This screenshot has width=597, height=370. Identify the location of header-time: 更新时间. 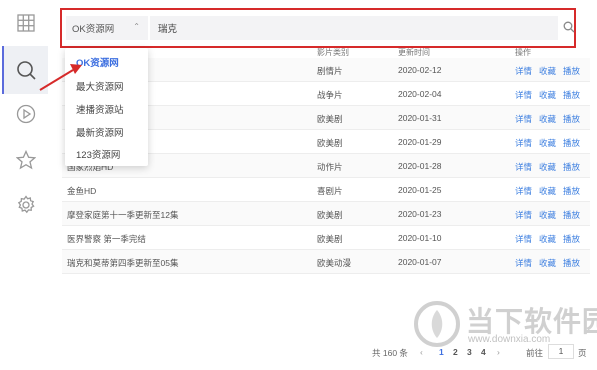
(414, 52).